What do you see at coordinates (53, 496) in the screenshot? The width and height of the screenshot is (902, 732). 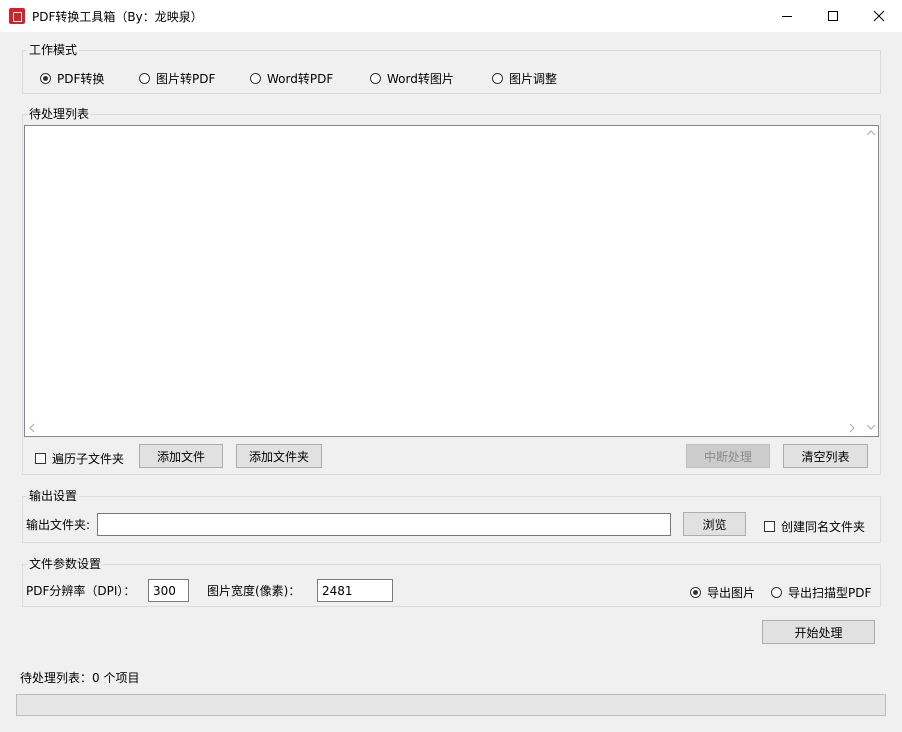 I see `output-legend: 输出设置` at bounding box center [53, 496].